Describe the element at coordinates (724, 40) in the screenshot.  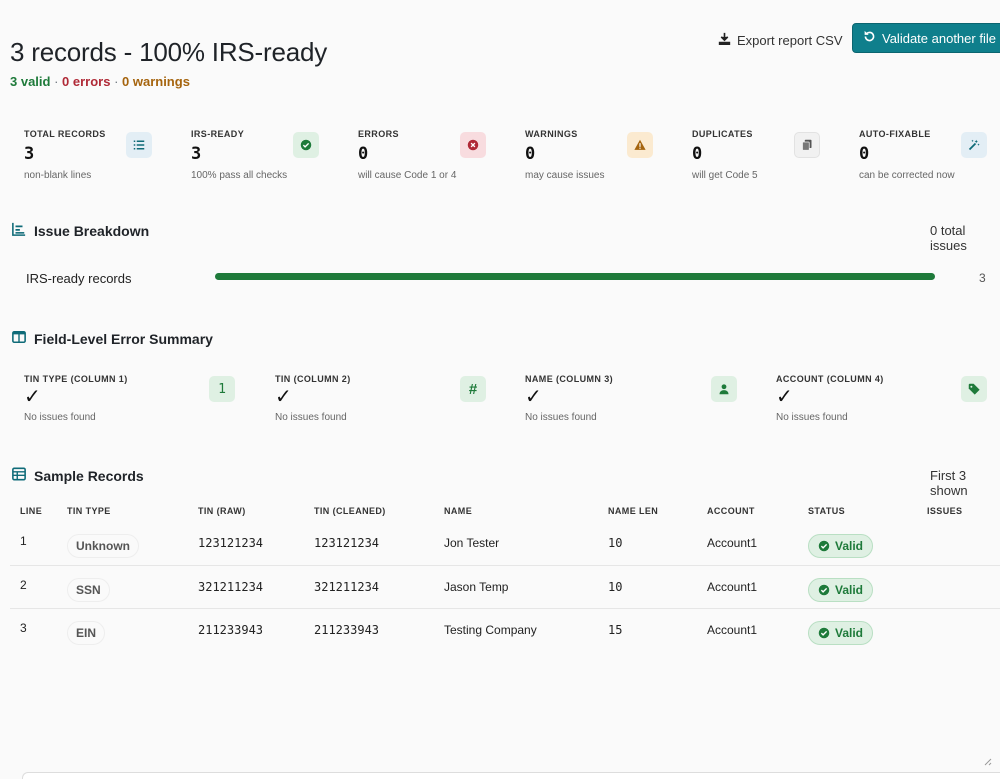
I see `download-icon` at that location.